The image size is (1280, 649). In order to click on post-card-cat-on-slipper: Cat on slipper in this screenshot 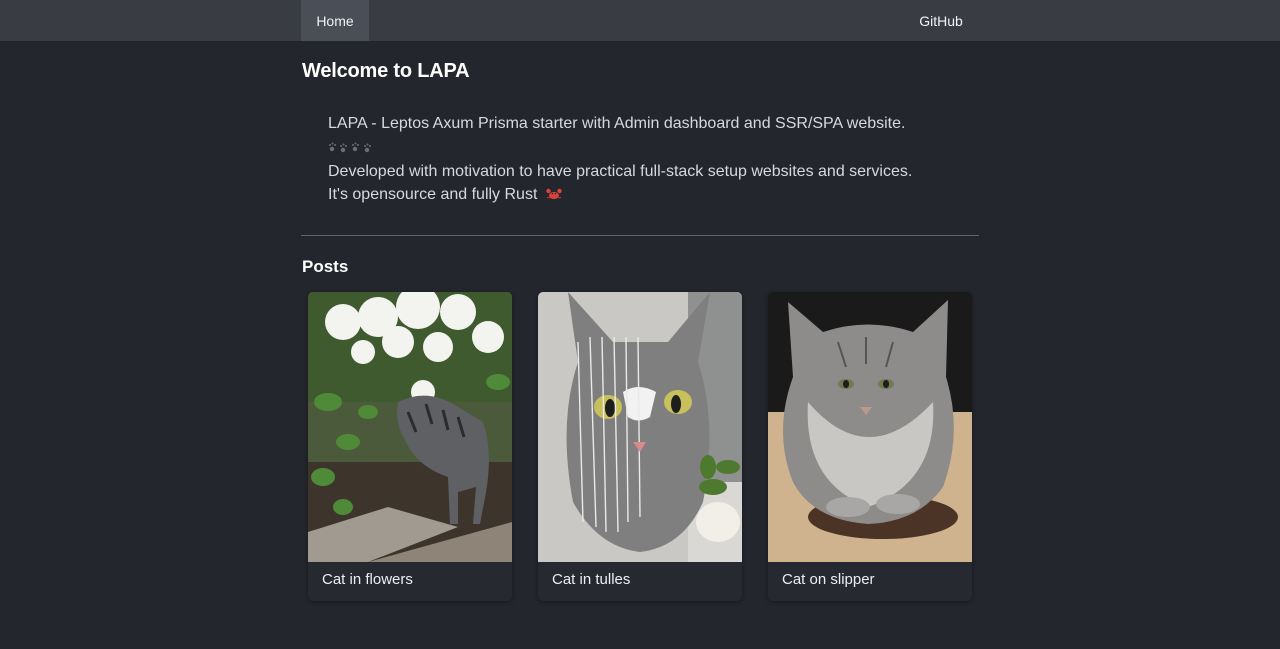, I will do `click(870, 446)`.